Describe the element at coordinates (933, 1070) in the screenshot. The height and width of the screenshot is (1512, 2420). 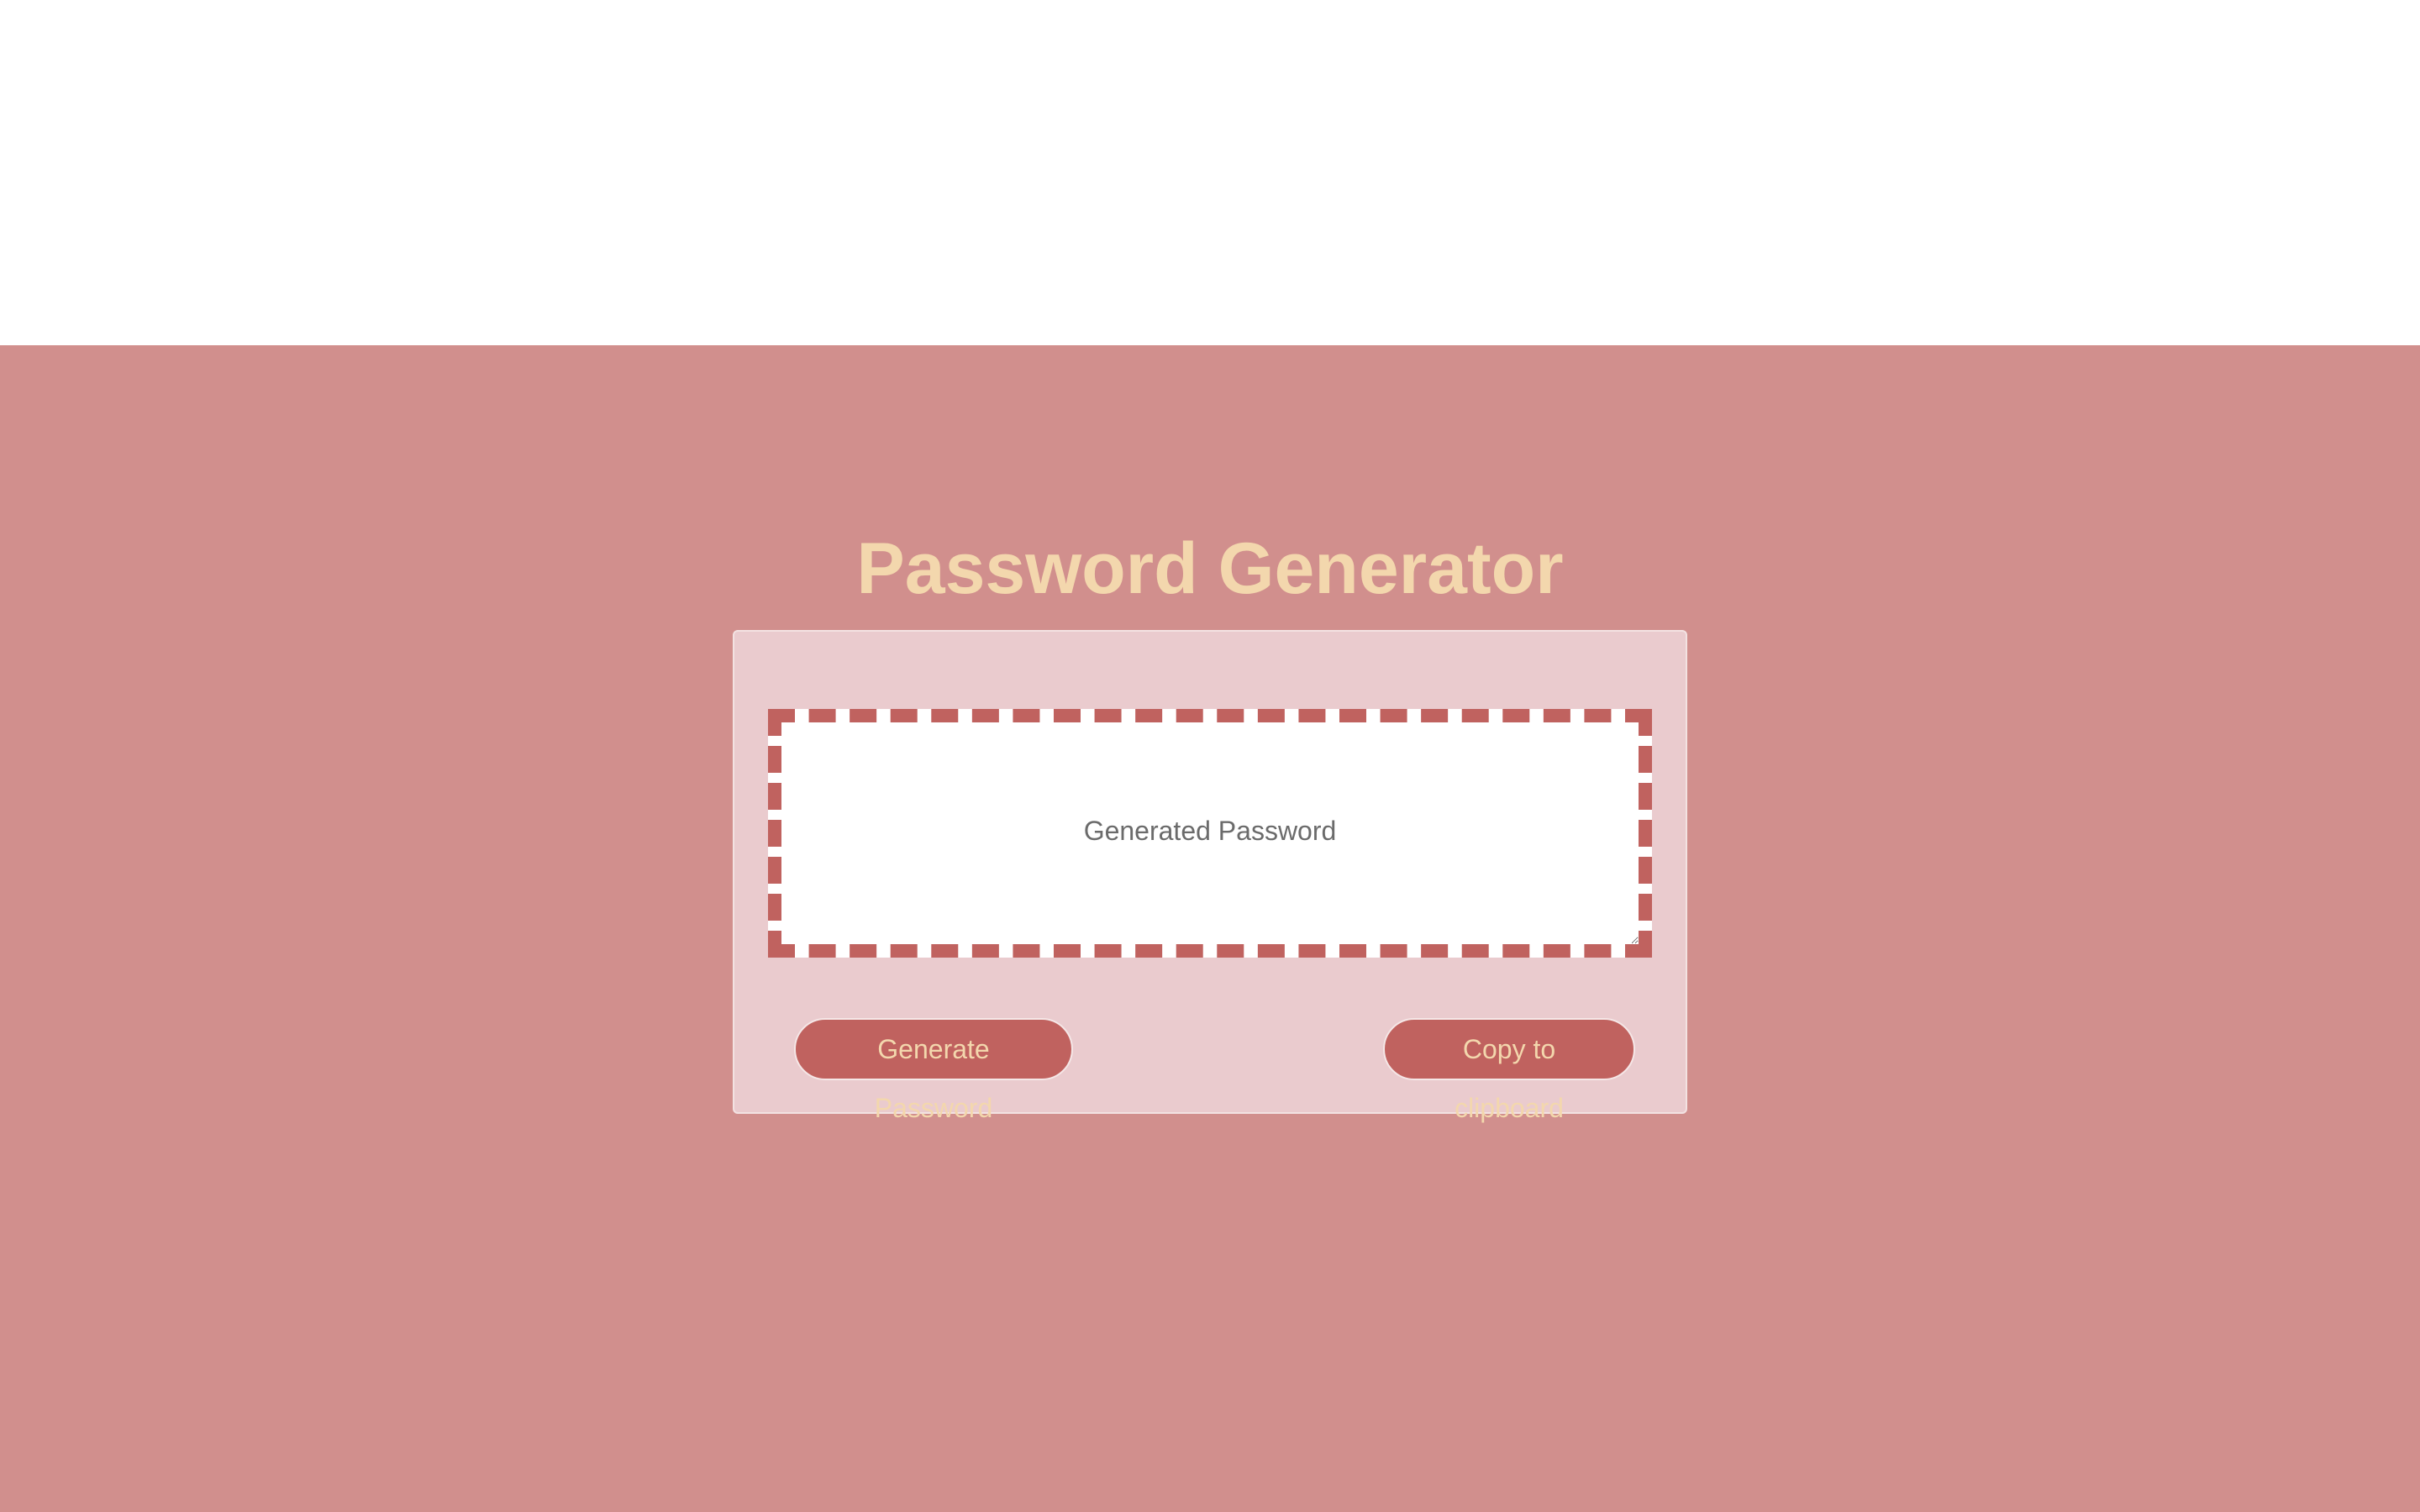
I see `generate-password-button: Generate Password` at that location.